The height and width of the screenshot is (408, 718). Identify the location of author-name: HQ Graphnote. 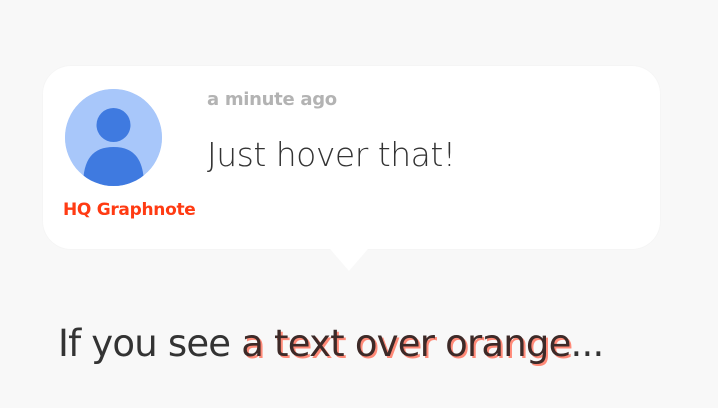
(129, 210).